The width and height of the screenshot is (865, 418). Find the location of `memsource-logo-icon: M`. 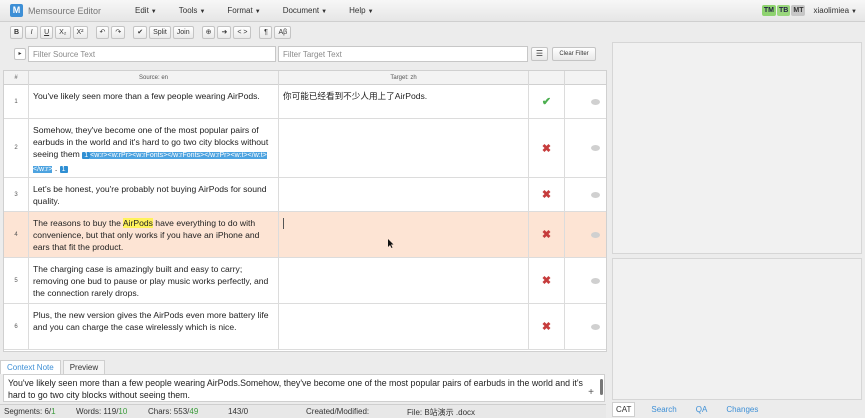

memsource-logo-icon: M is located at coordinates (16, 10).